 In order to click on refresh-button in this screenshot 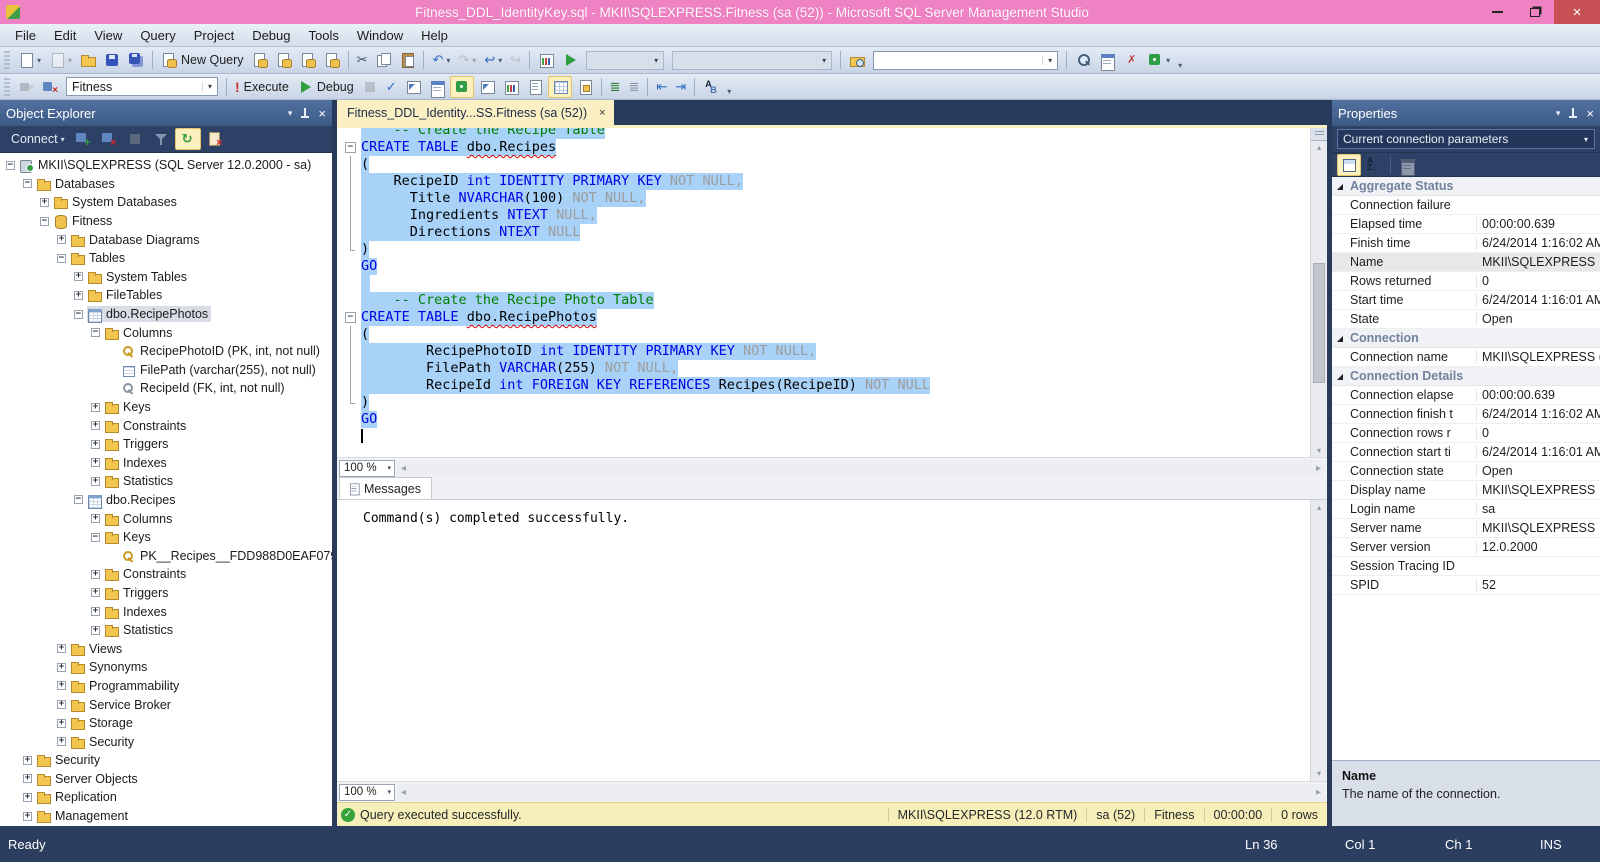, I will do `click(187, 139)`.